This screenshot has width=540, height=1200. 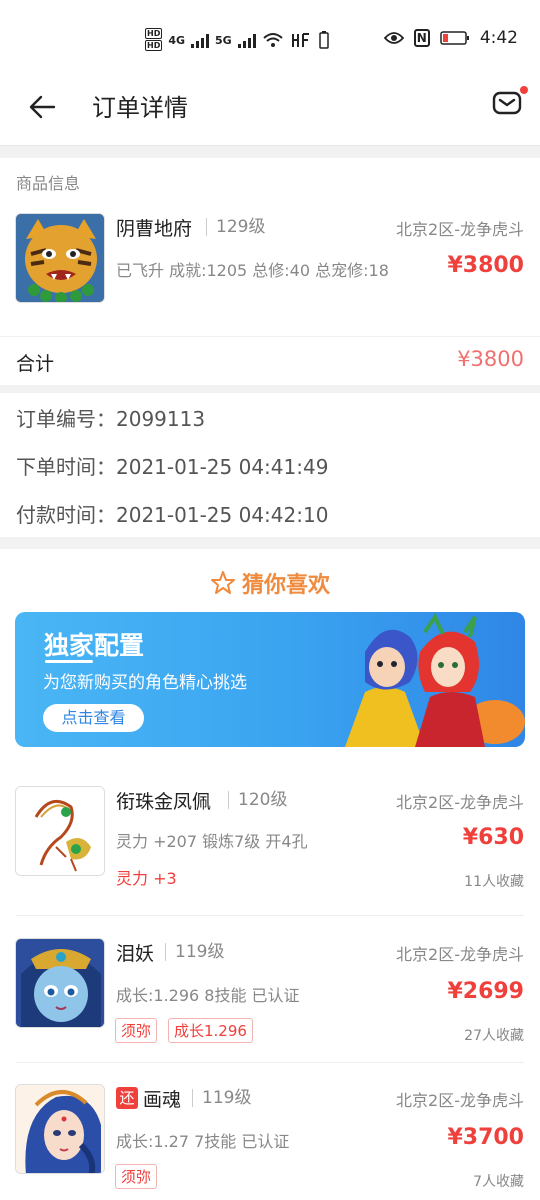 What do you see at coordinates (146, 878) in the screenshot?
I see `rec-item-1-extra: 灵力 +3` at bounding box center [146, 878].